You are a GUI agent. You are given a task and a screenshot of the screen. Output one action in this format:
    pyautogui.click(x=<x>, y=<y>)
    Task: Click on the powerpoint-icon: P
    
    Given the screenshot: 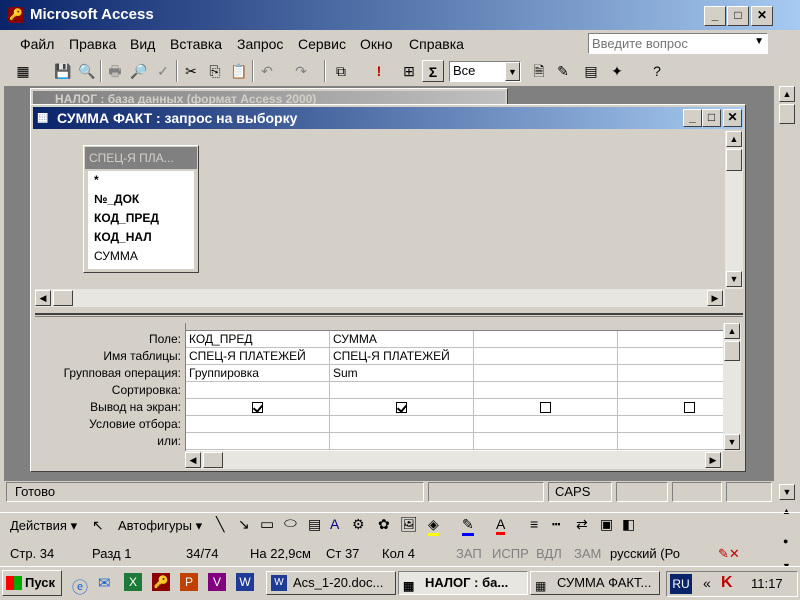 What is the action you would take?
    pyautogui.click(x=189, y=582)
    